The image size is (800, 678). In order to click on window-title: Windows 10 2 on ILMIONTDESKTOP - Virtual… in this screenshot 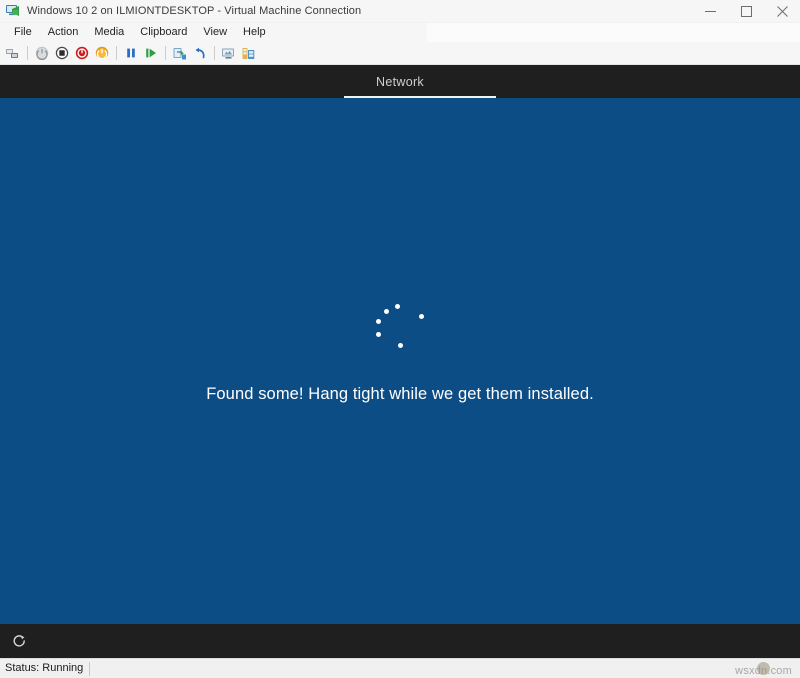, I will do `click(194, 11)`.